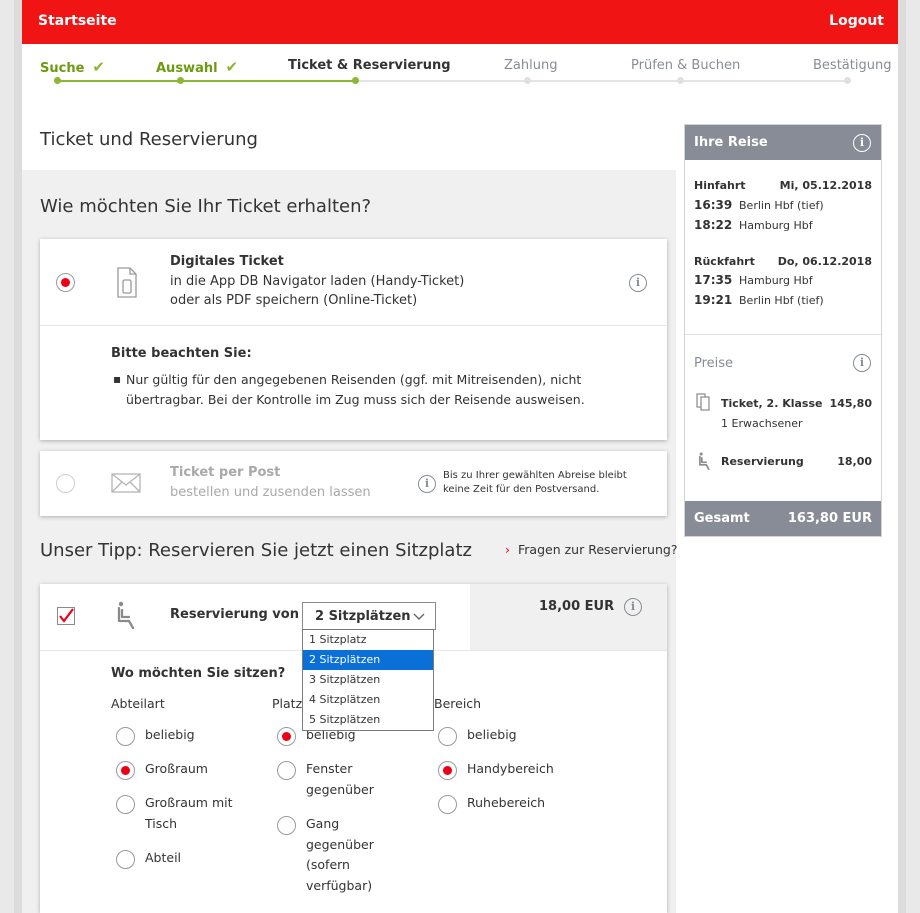  Describe the element at coordinates (294, 300) in the screenshot. I see `digital-ticket-line2: oder als PDF speichern (Online-Ticket)` at that location.